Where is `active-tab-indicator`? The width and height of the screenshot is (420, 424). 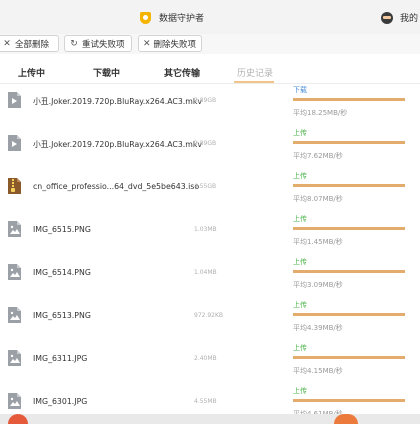
active-tab-indicator is located at coordinates (254, 82).